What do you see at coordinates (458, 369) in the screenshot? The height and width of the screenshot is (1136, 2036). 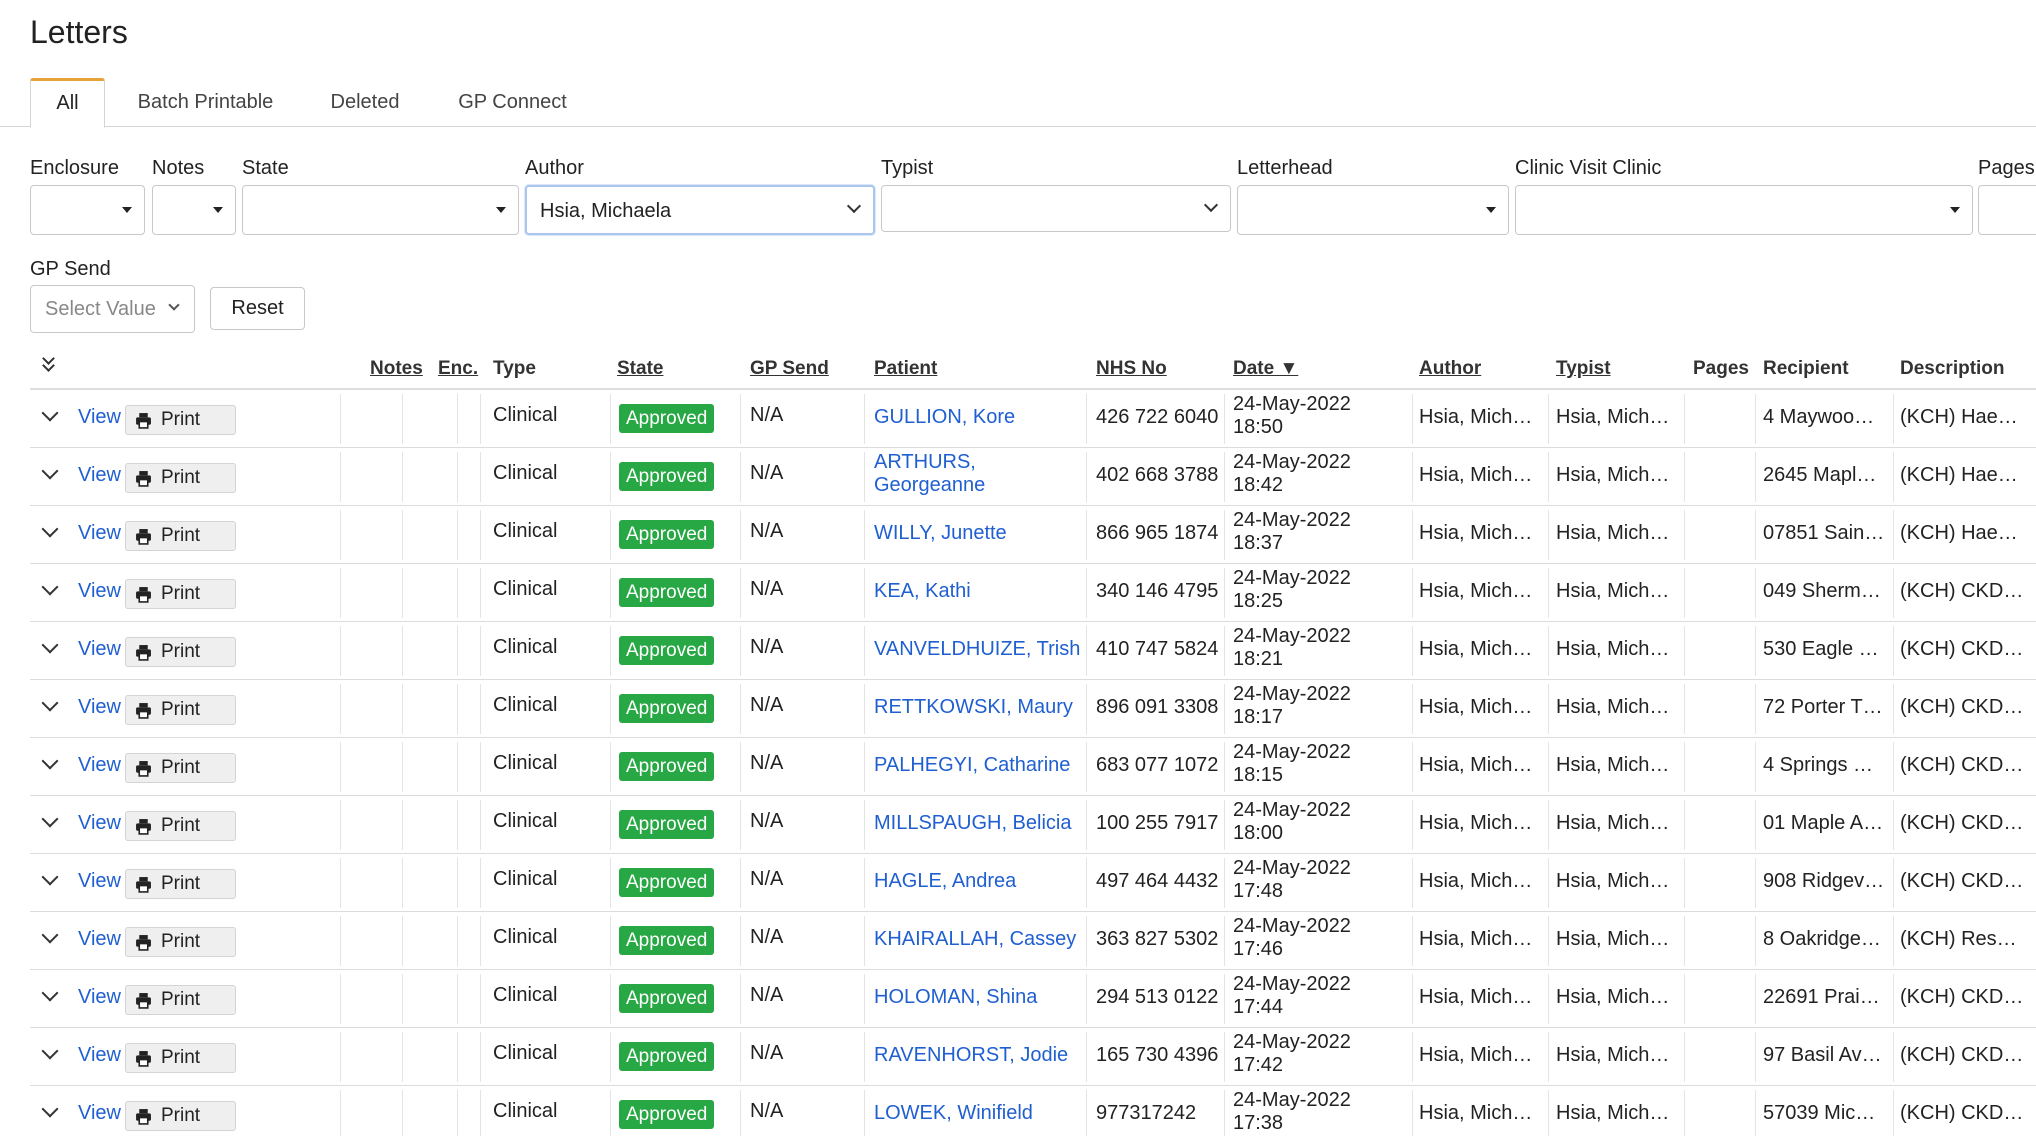 I see `header-enc: Enc.` at bounding box center [458, 369].